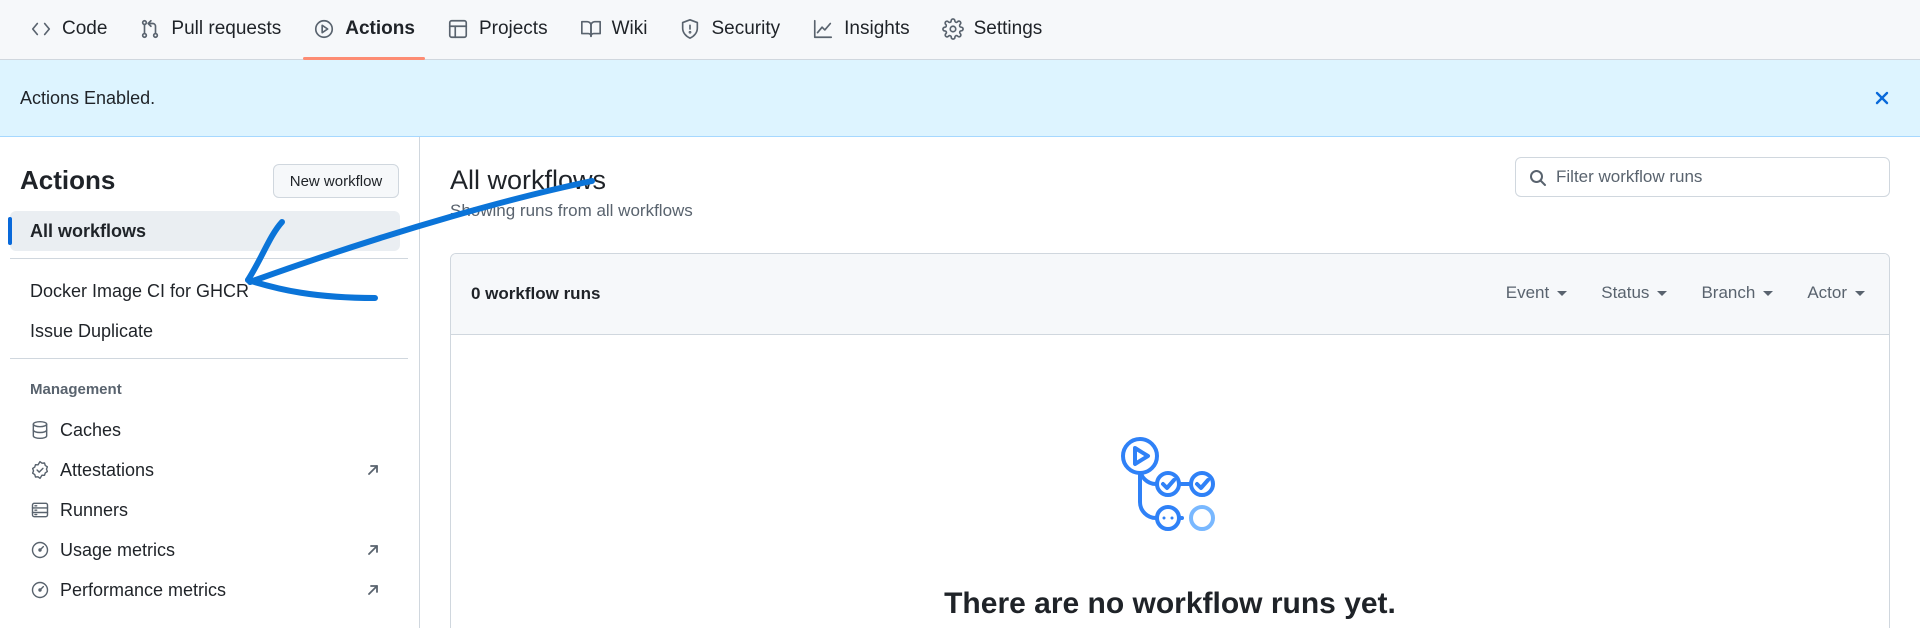 The width and height of the screenshot is (1920, 628). Describe the element at coordinates (205, 430) in the screenshot. I see `sidebar-item-caches: Caches` at that location.